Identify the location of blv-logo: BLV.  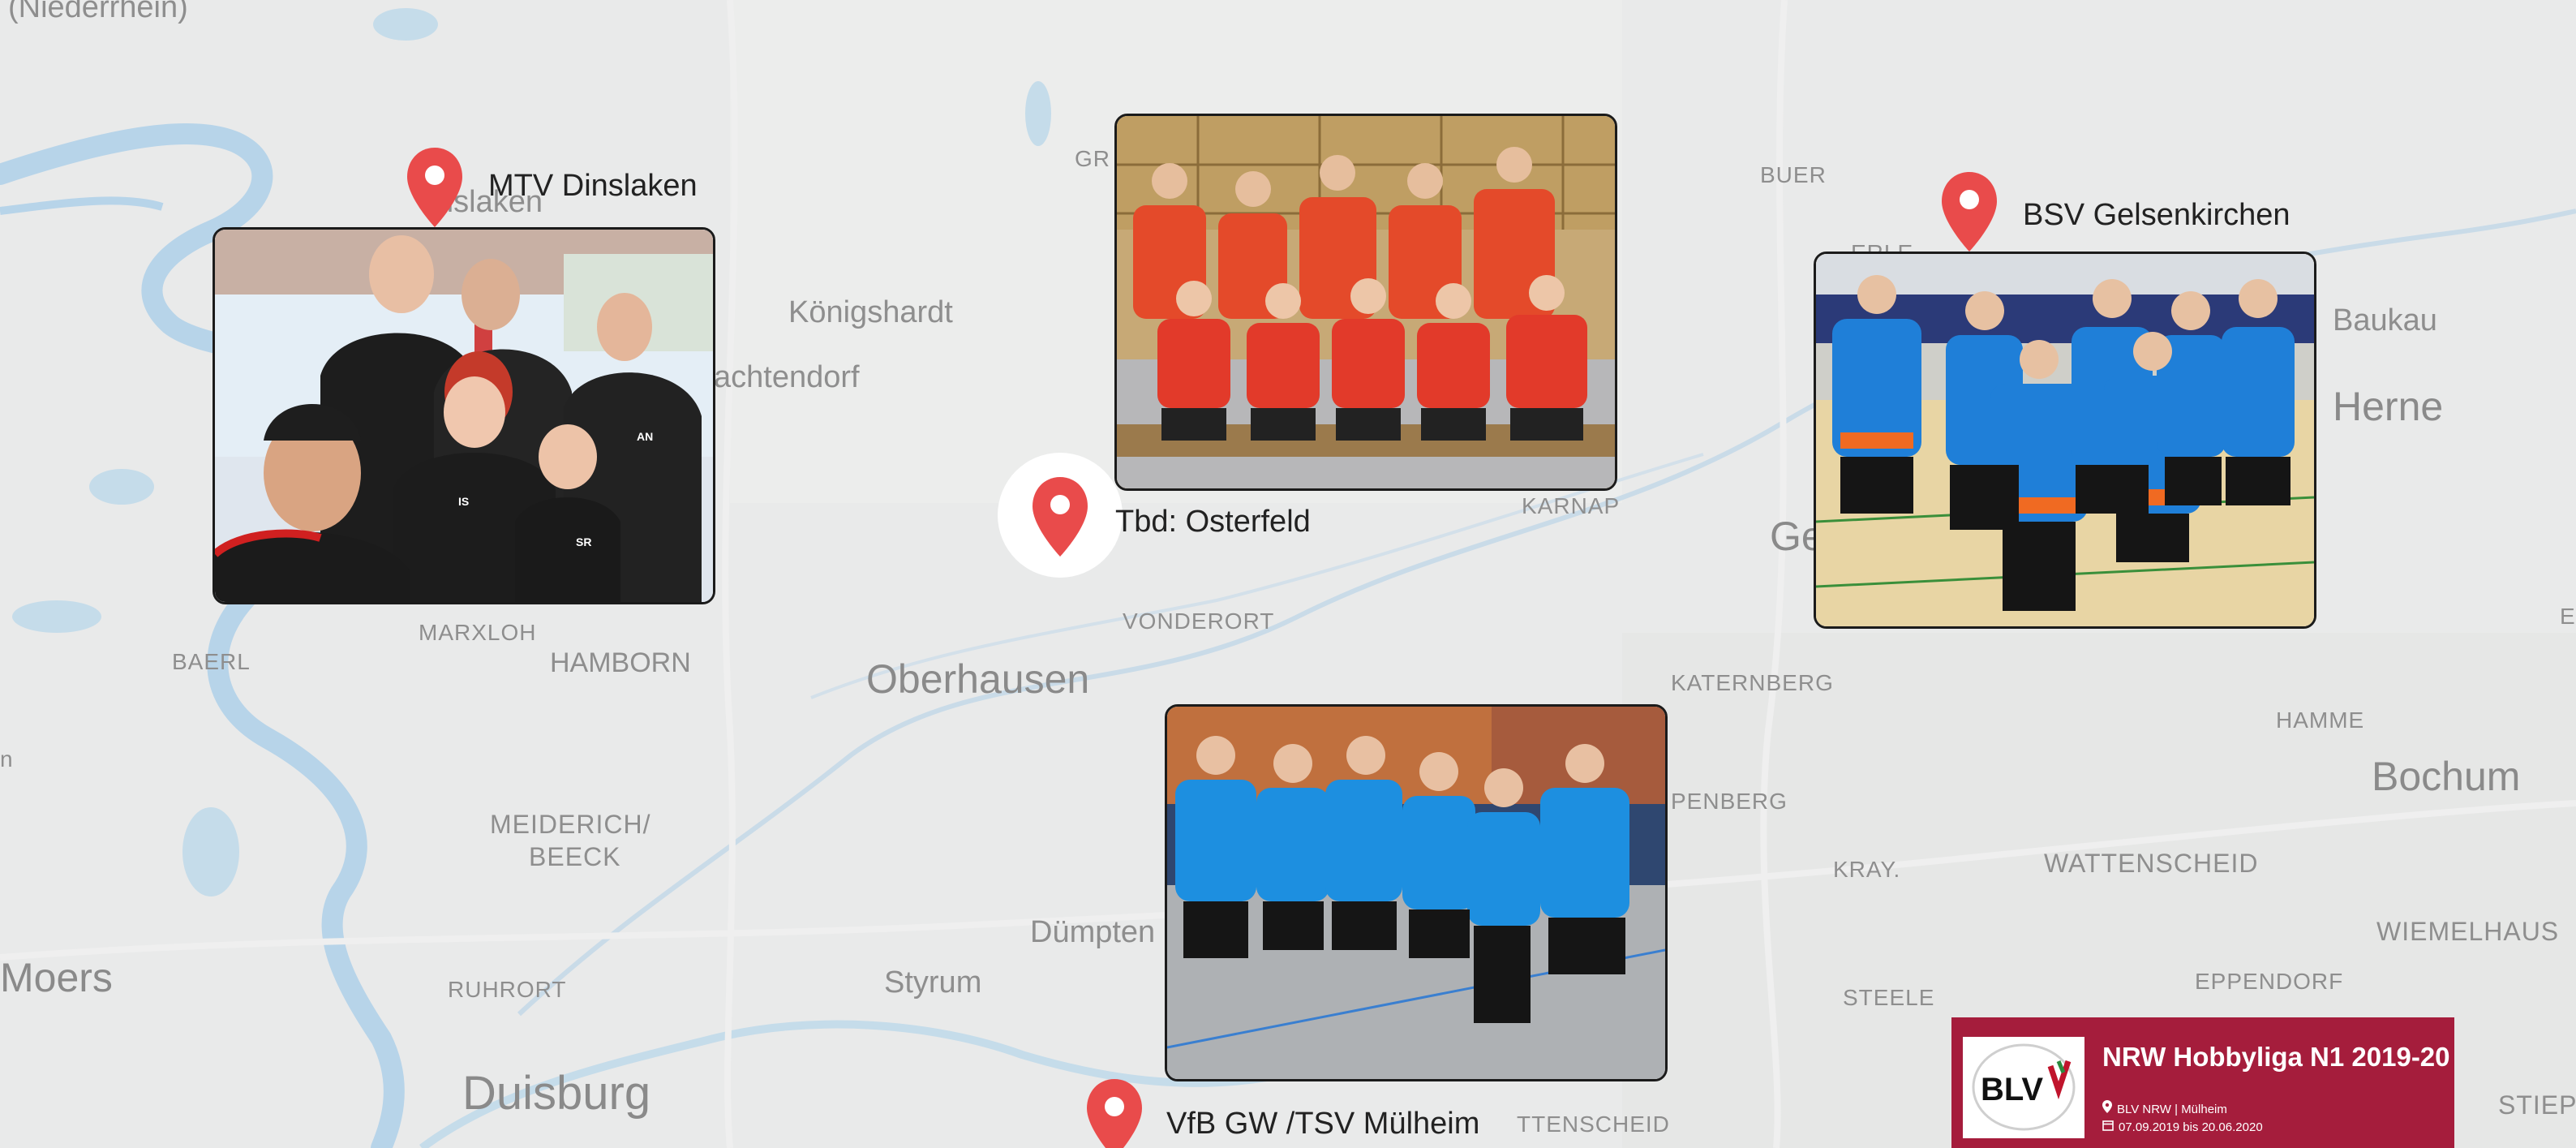
(2023, 1087).